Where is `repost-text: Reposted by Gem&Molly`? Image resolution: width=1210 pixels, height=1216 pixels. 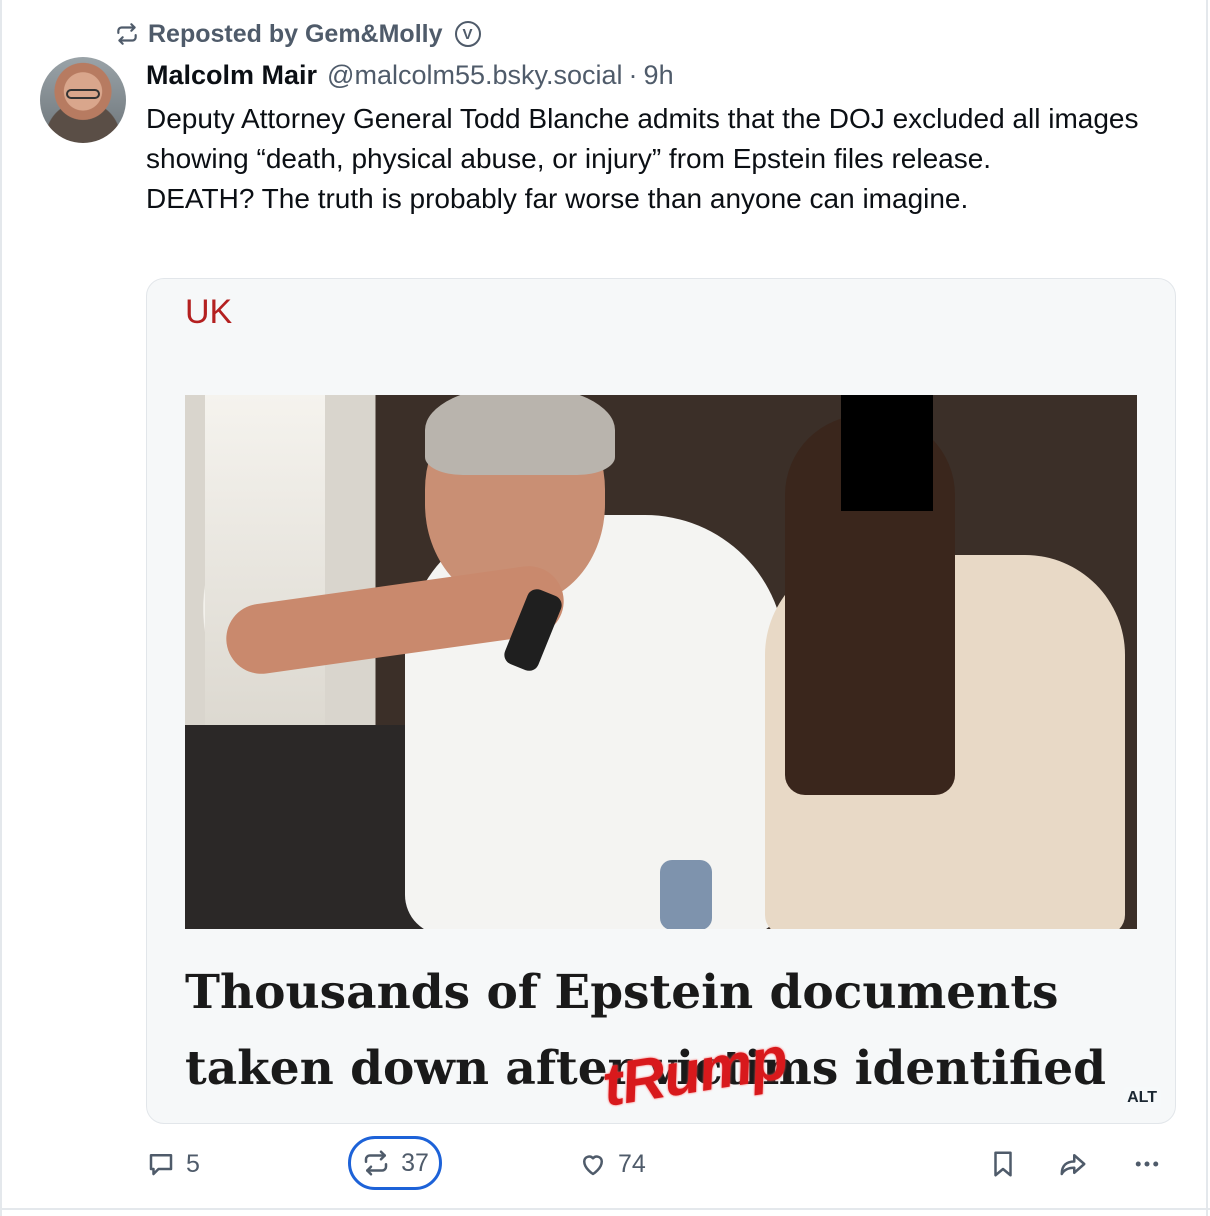 repost-text: Reposted by Gem&Molly is located at coordinates (295, 34).